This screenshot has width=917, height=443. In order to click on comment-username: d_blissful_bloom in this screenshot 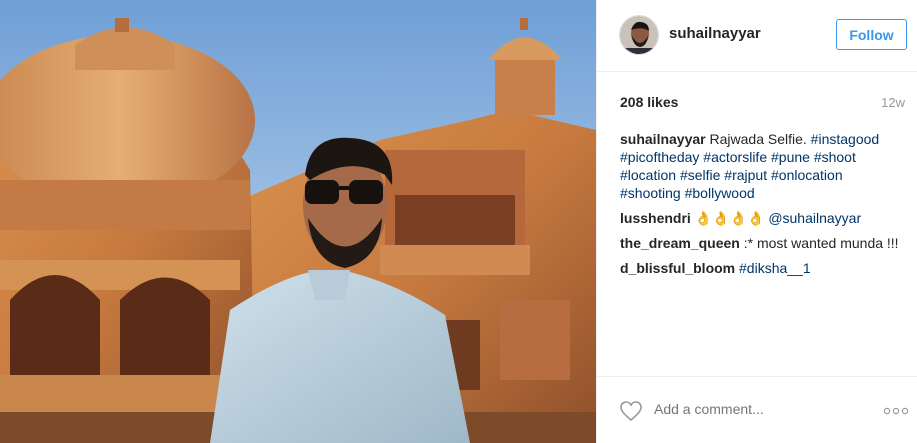, I will do `click(677, 268)`.